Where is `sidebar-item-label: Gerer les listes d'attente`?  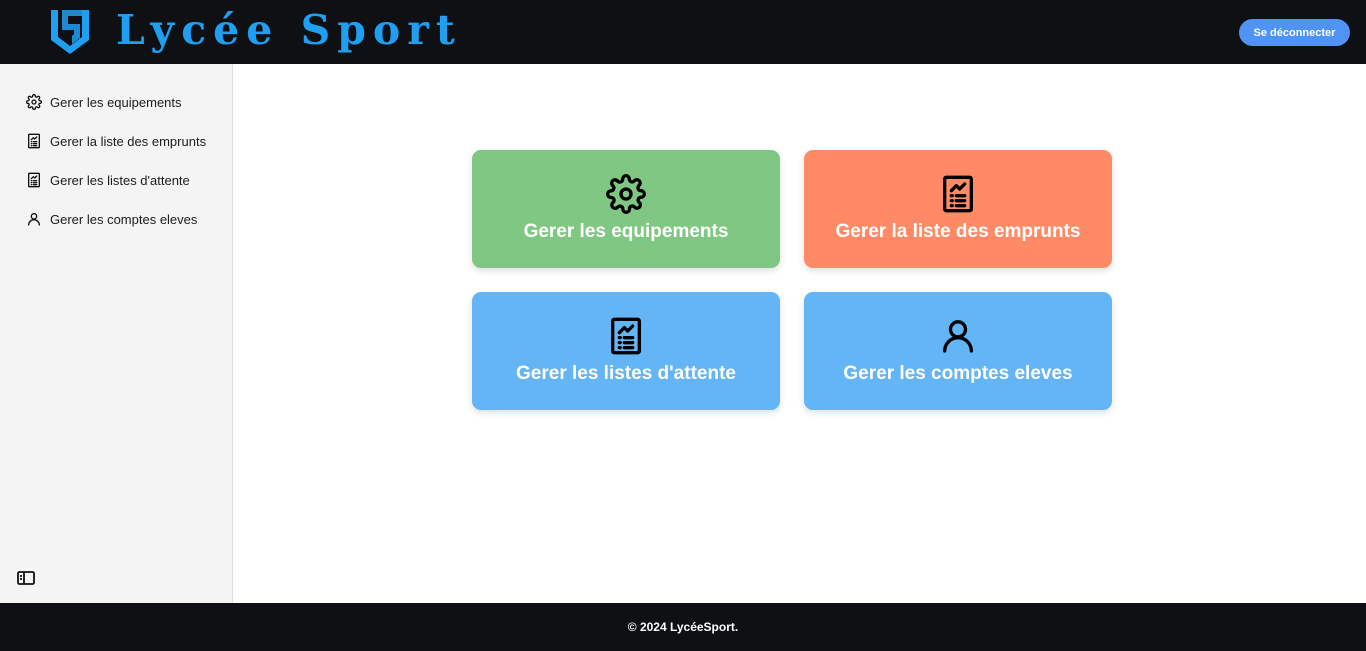
sidebar-item-label: Gerer les listes d'attente is located at coordinates (120, 180).